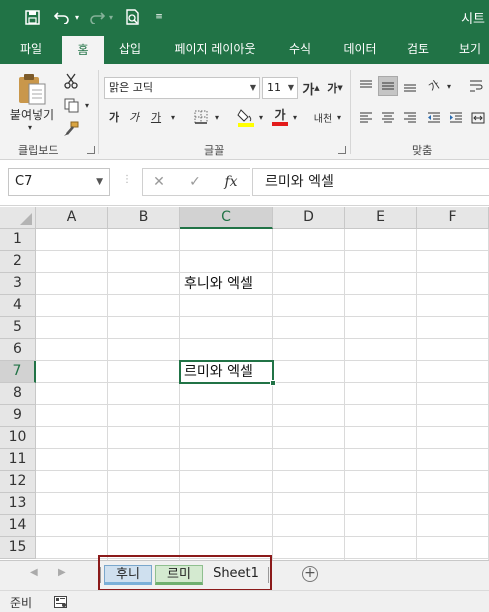 This screenshot has width=489, height=612. What do you see at coordinates (18, 460) in the screenshot?
I see `row-header: 11` at bounding box center [18, 460].